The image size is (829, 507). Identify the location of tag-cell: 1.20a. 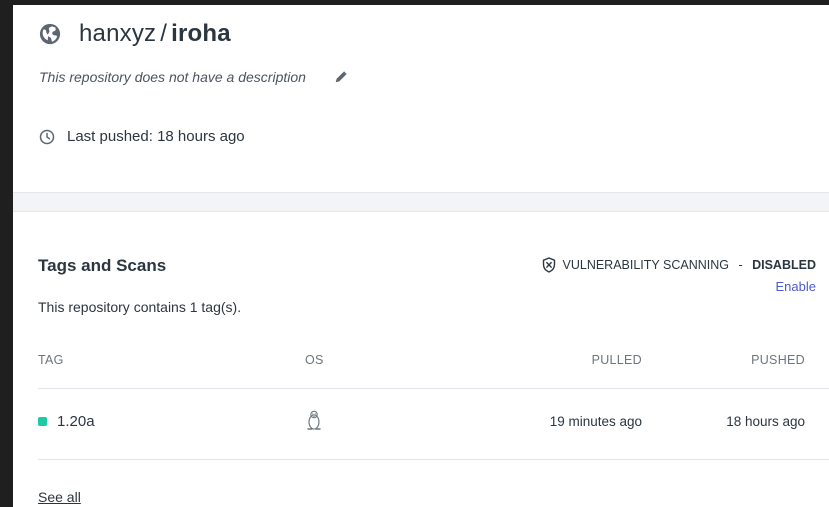
(66, 421).